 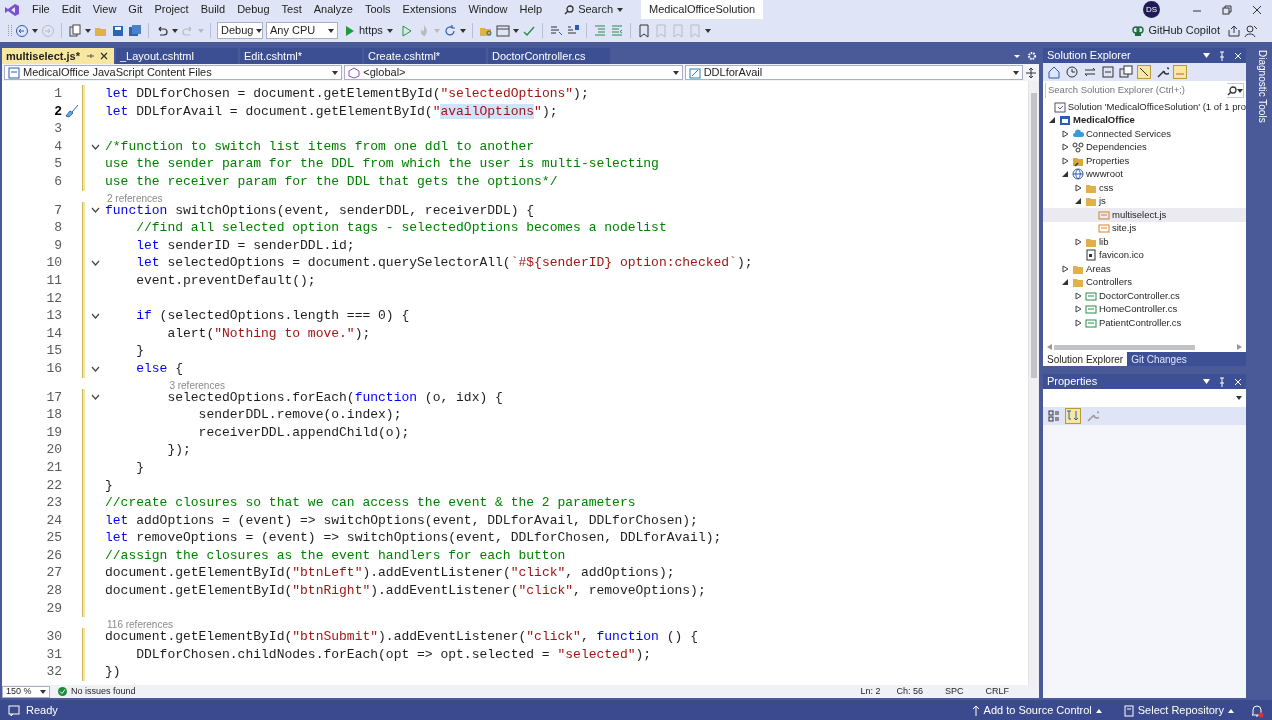 I want to click on code-line: use the receiver param for the DDL that gets the options*/, so click(x=331, y=182).